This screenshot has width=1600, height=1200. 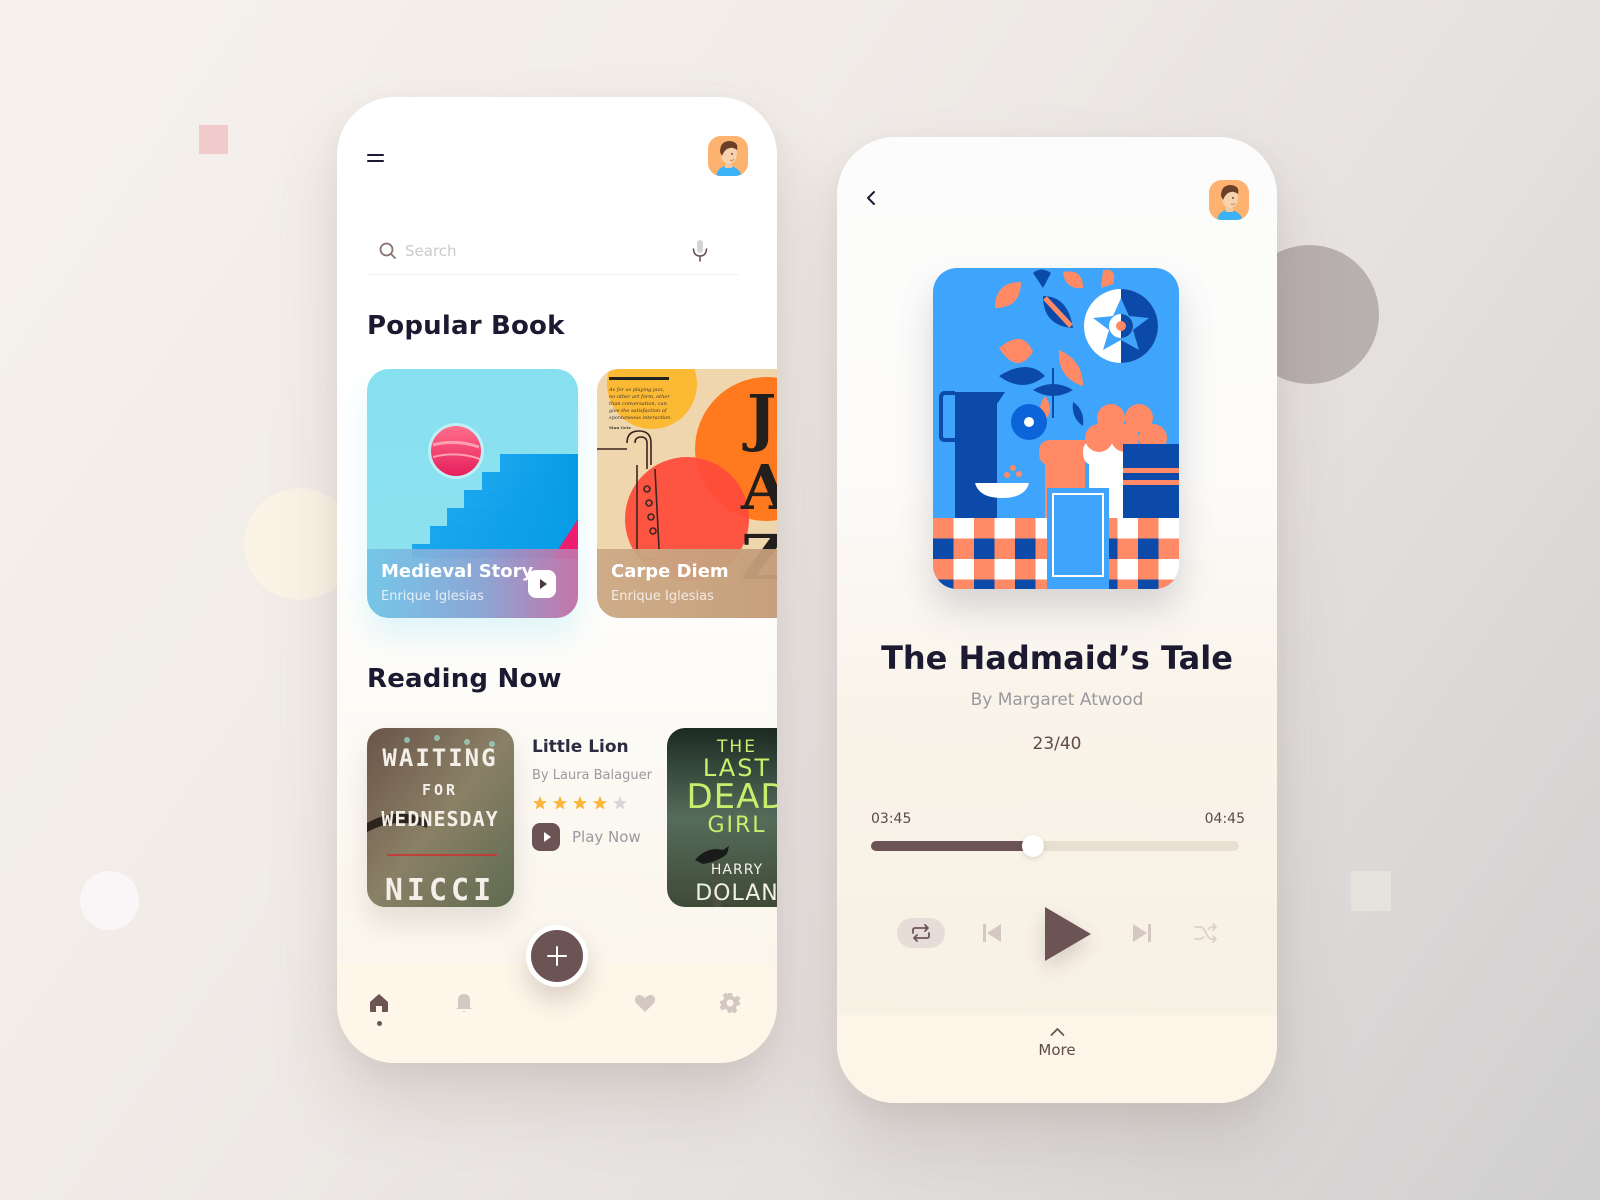 What do you see at coordinates (1055, 846) in the screenshot?
I see `playback-progress-slider` at bounding box center [1055, 846].